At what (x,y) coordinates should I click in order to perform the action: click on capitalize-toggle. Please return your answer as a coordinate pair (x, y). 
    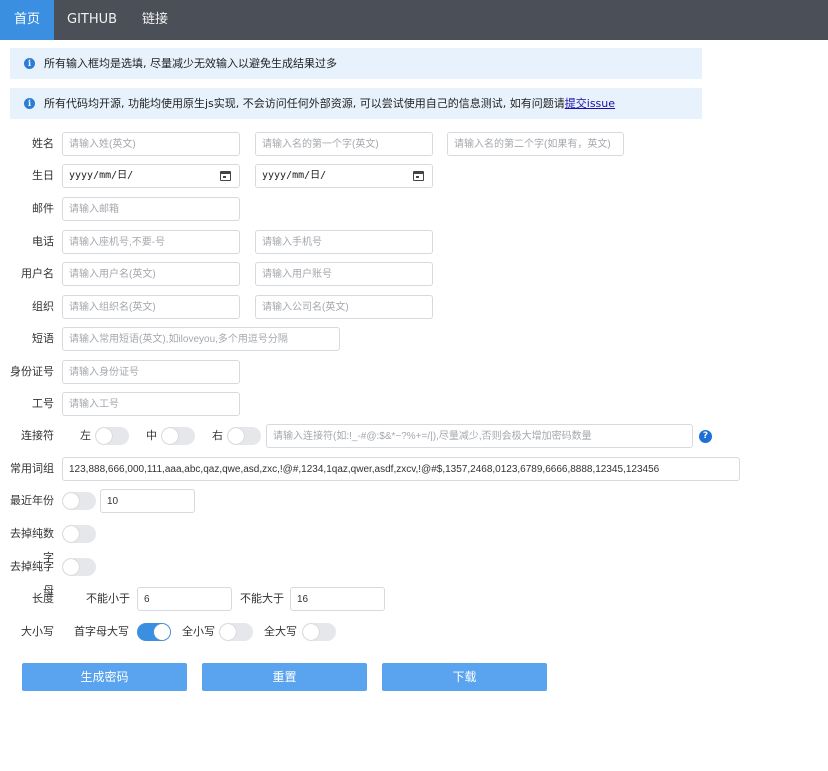
    Looking at the image, I should click on (154, 632).